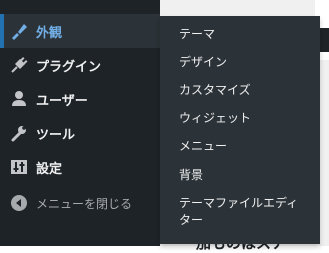  What do you see at coordinates (84, 203) in the screenshot?
I see `collapse-menu-label: メニューを閉じる` at bounding box center [84, 203].